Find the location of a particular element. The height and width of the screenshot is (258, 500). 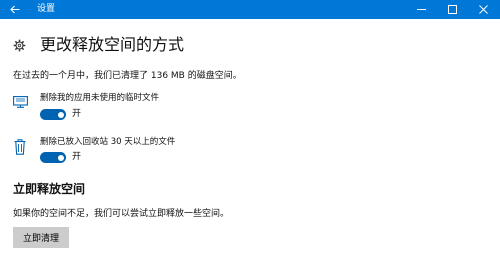

page-title: 更改释放空间的方式 is located at coordinates (112, 44).